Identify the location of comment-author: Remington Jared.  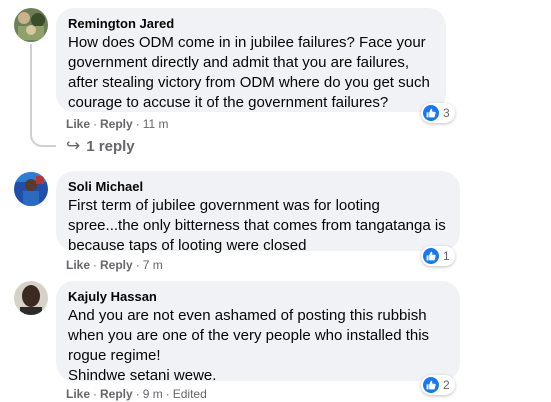
(251, 24).